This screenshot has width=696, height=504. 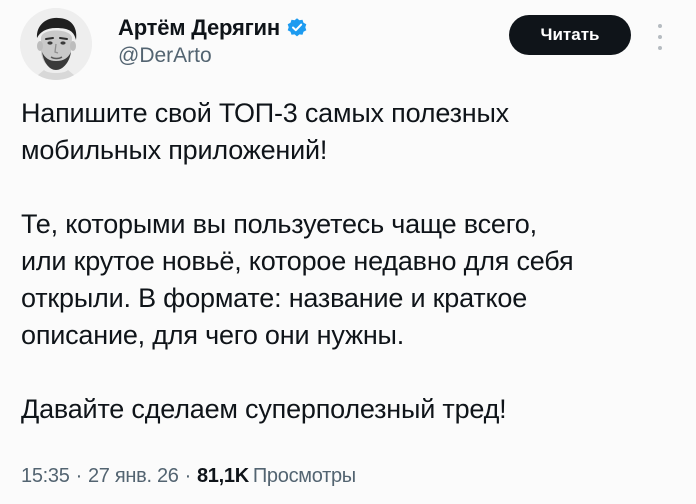 What do you see at coordinates (570, 35) in the screenshot?
I see `follow-button: Читать` at bounding box center [570, 35].